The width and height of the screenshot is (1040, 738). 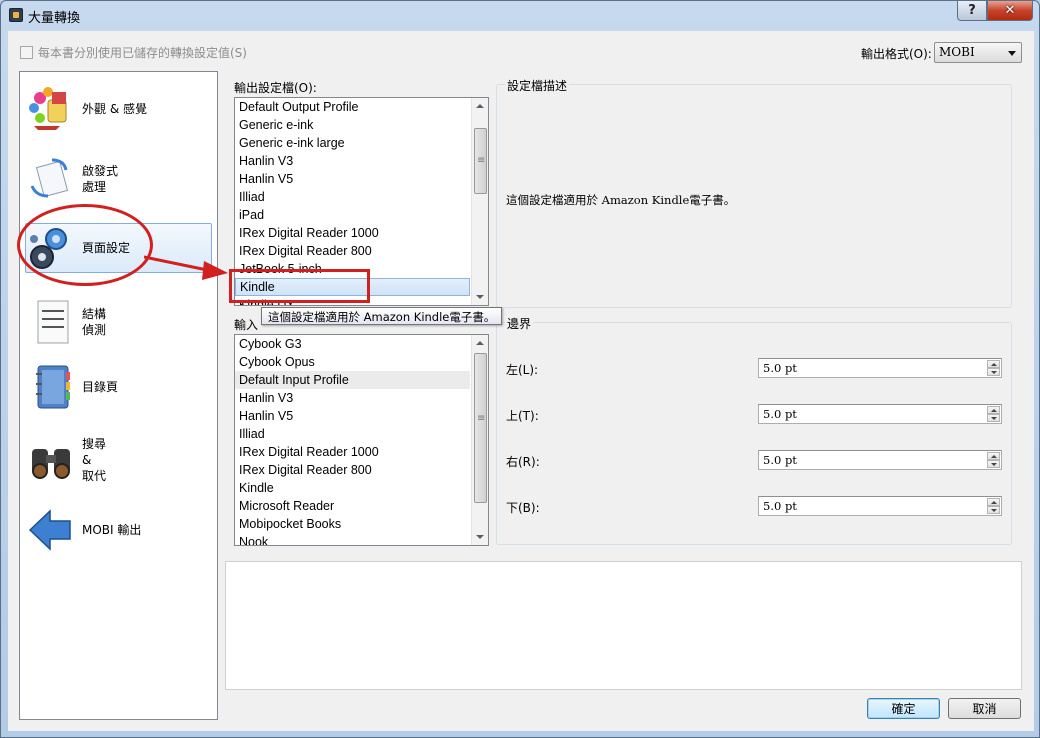 What do you see at coordinates (361, 506) in the screenshot?
I see `list-item: Microsoft Reader` at bounding box center [361, 506].